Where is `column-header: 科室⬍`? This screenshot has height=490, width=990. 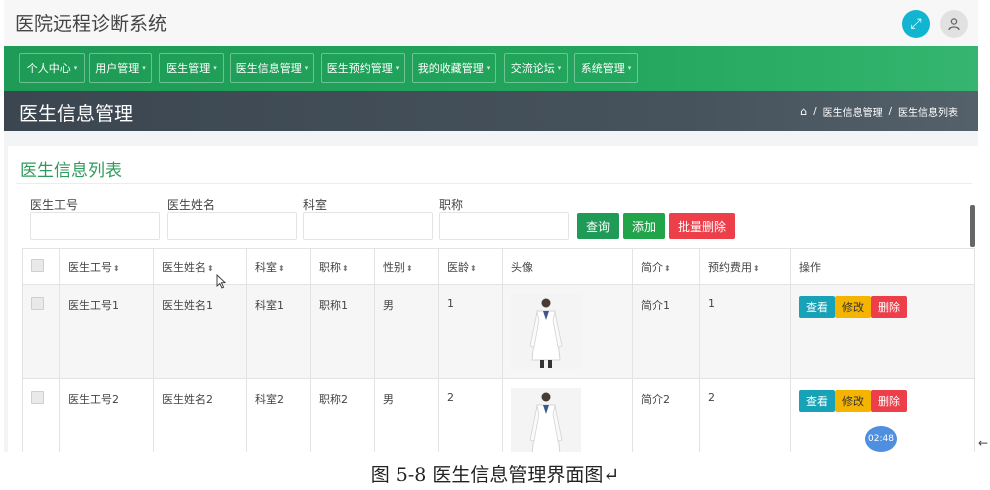
column-header: 科室⬍ is located at coordinates (278, 266).